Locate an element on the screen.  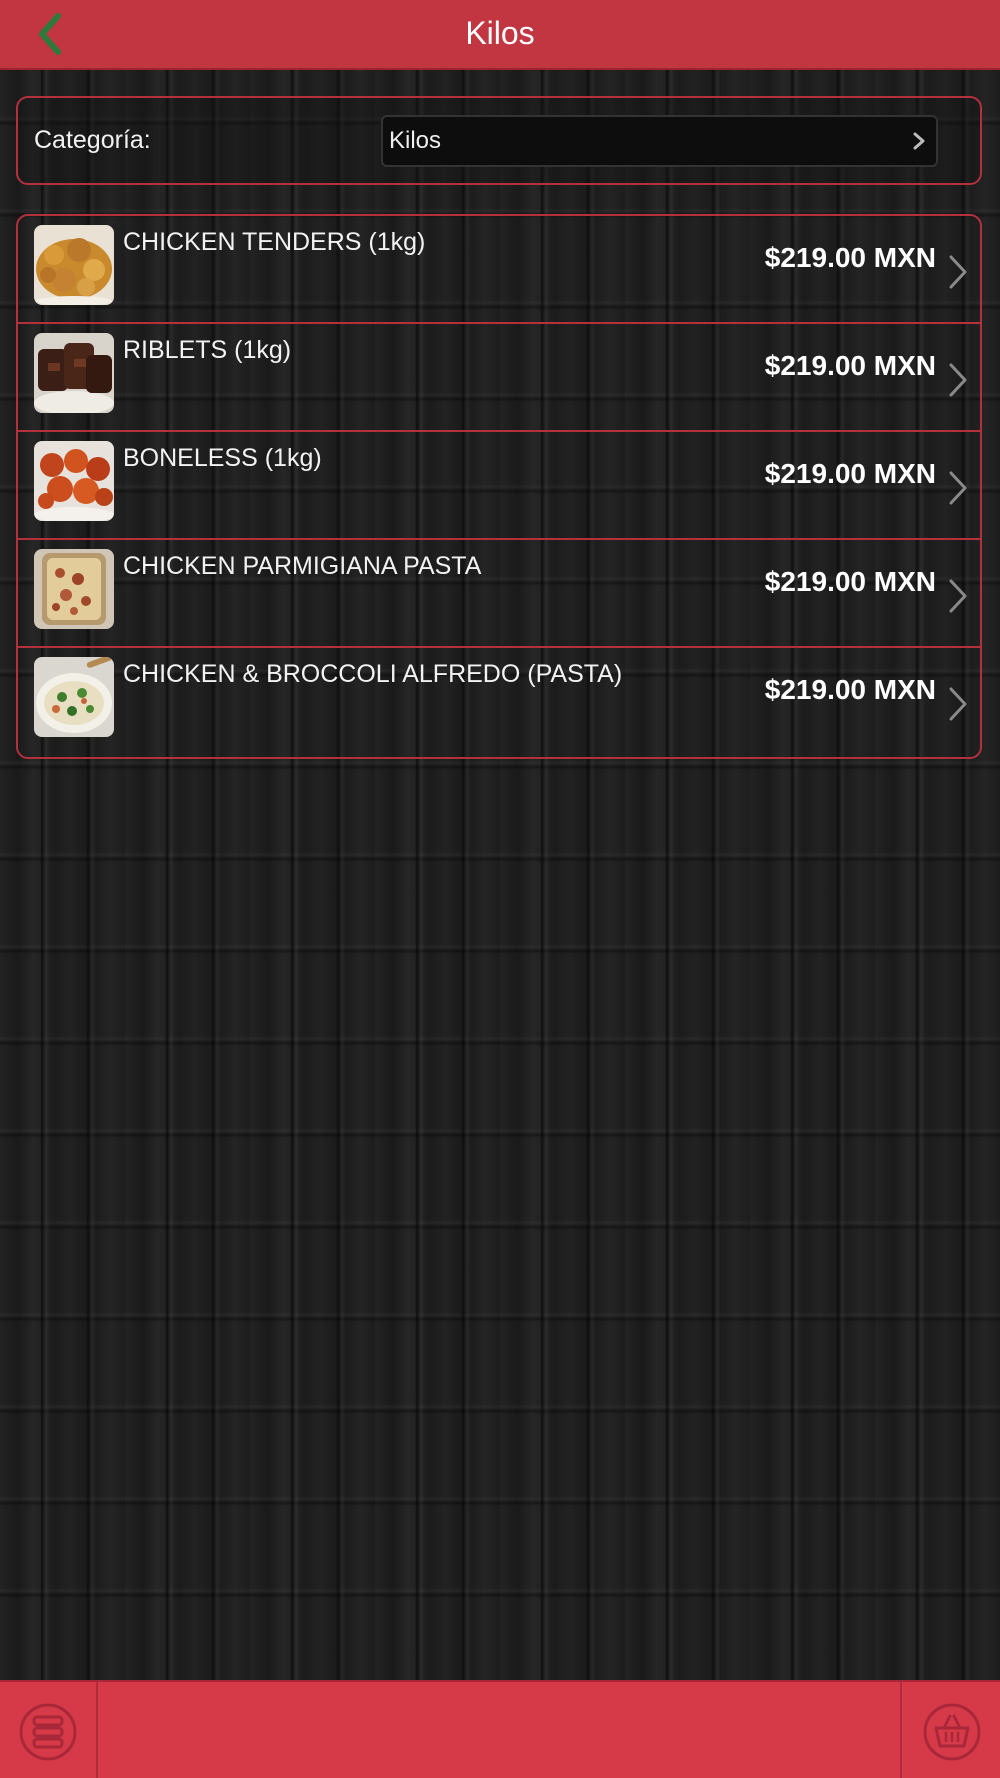
bottom-bar is located at coordinates (500, 1729).